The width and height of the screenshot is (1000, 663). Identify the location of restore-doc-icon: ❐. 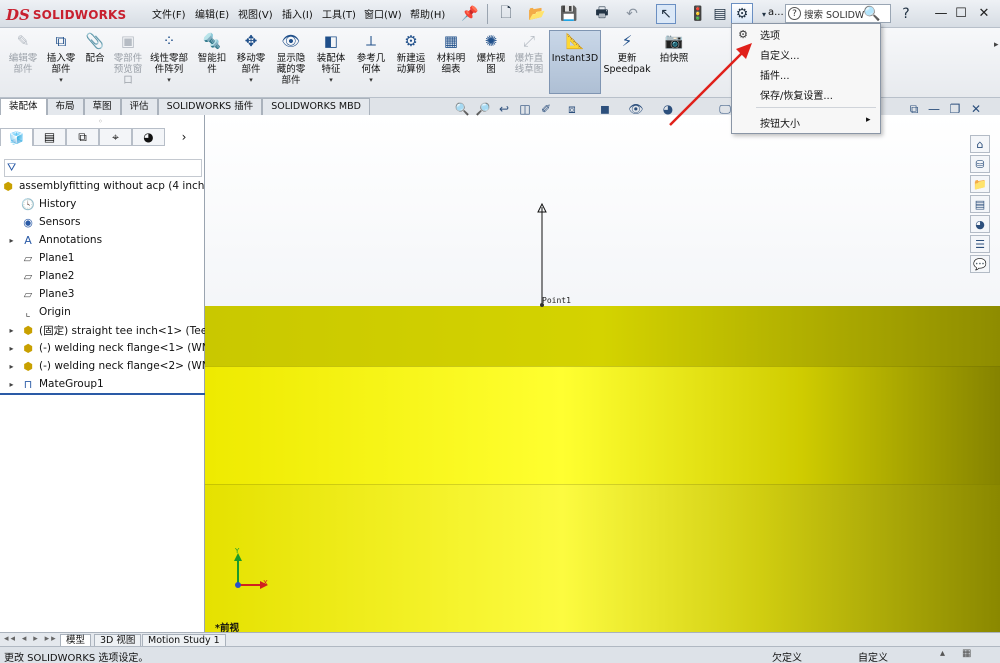
(955, 109).